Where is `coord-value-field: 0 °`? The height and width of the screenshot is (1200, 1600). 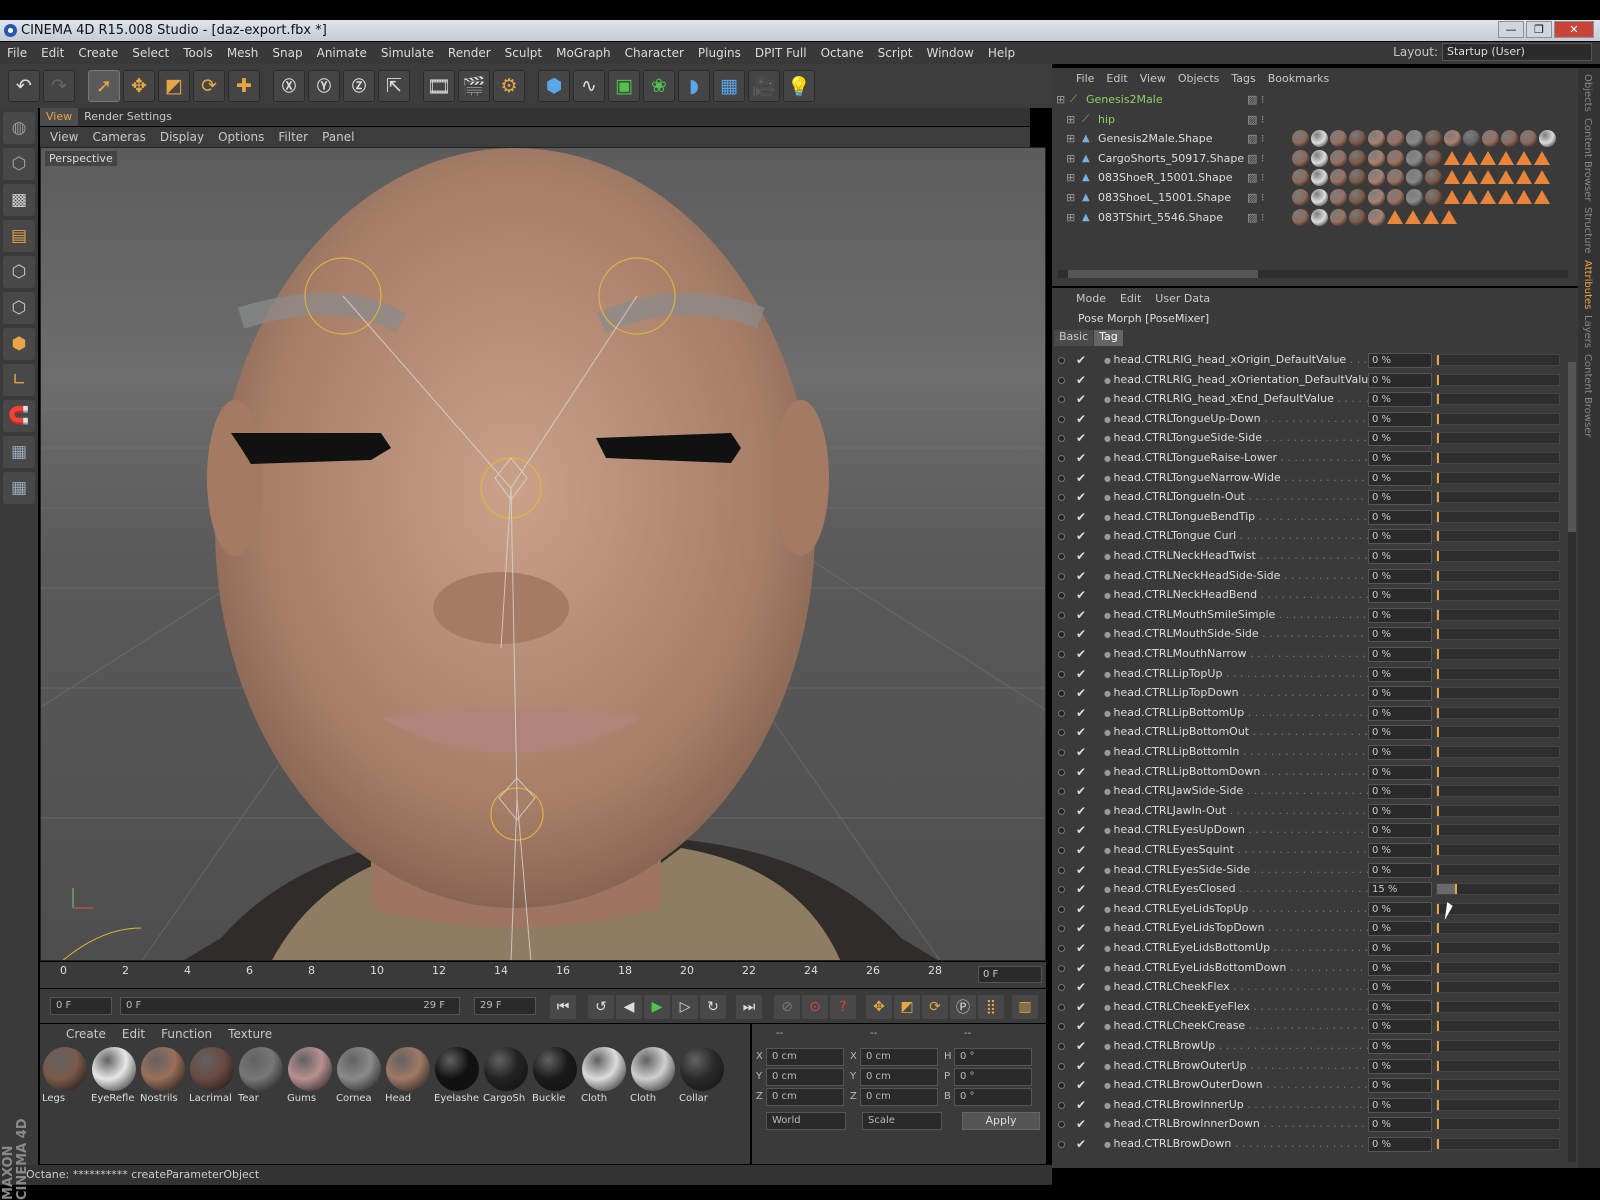
coord-value-field: 0 ° is located at coordinates (993, 1077).